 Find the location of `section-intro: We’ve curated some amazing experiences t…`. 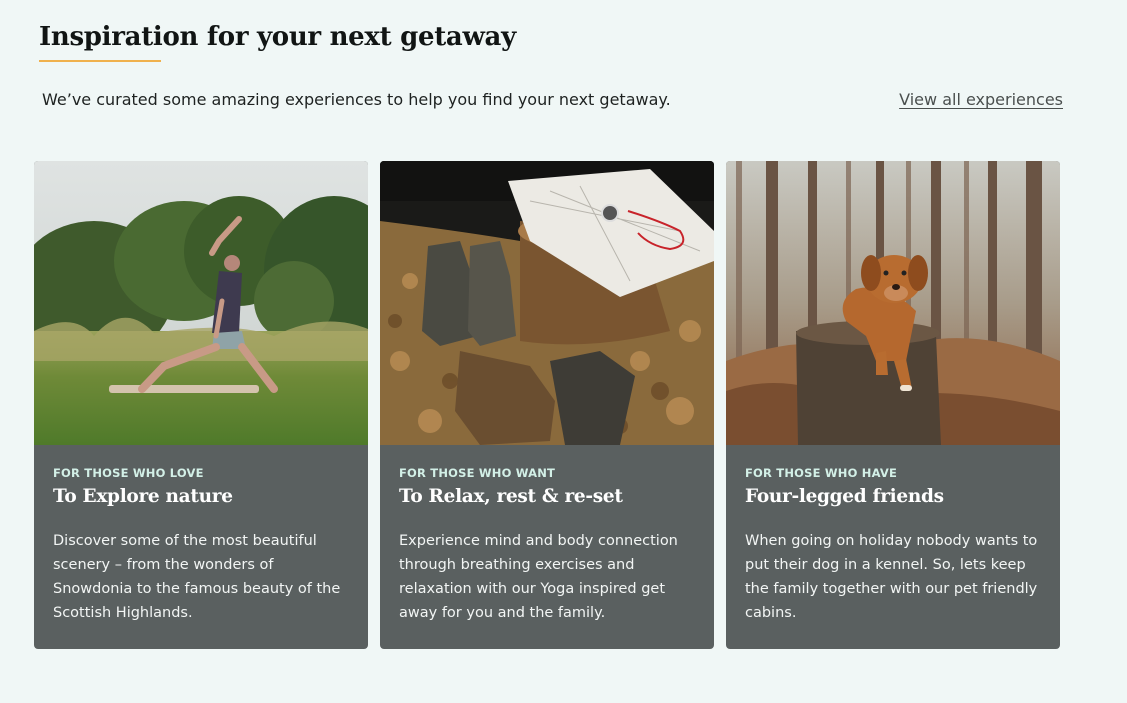

section-intro: We’ve curated some amazing experiences t… is located at coordinates (356, 99).